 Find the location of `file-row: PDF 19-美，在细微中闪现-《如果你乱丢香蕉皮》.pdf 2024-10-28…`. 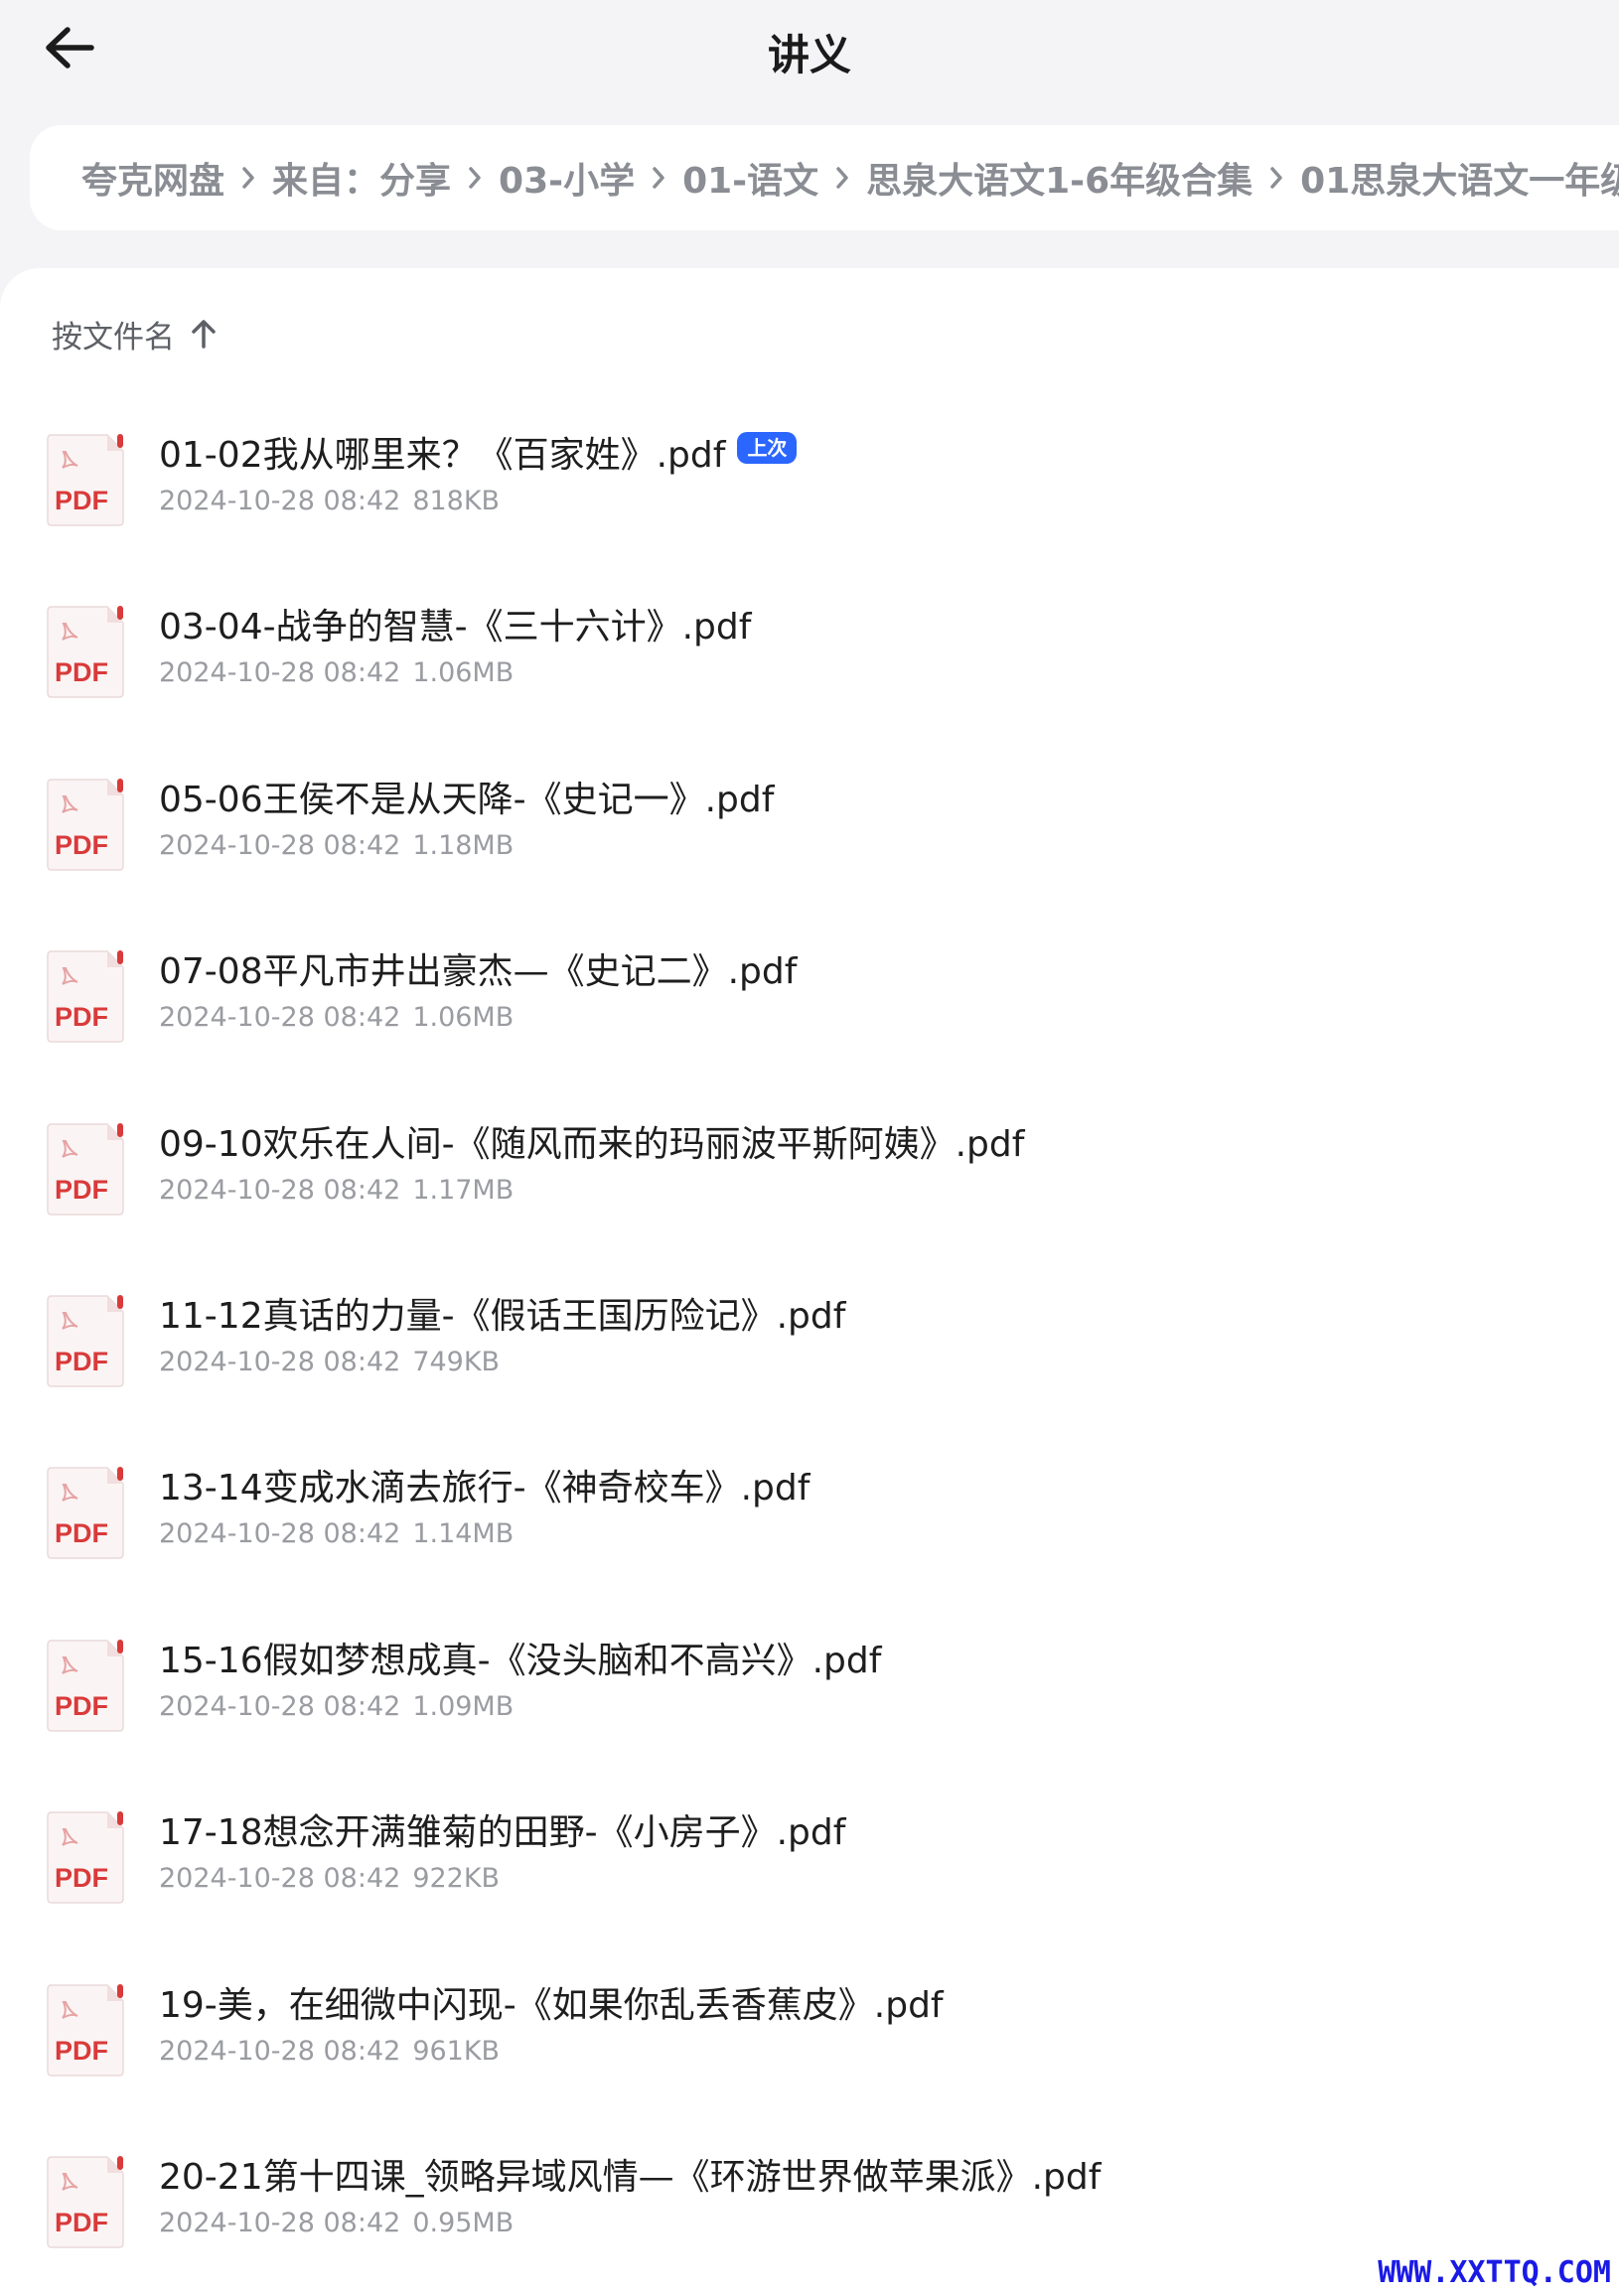

file-row: PDF 19-美，在细微中闪现-《如果你乱丢香蕉皮》.pdf 2024-10-28… is located at coordinates (809, 2049).